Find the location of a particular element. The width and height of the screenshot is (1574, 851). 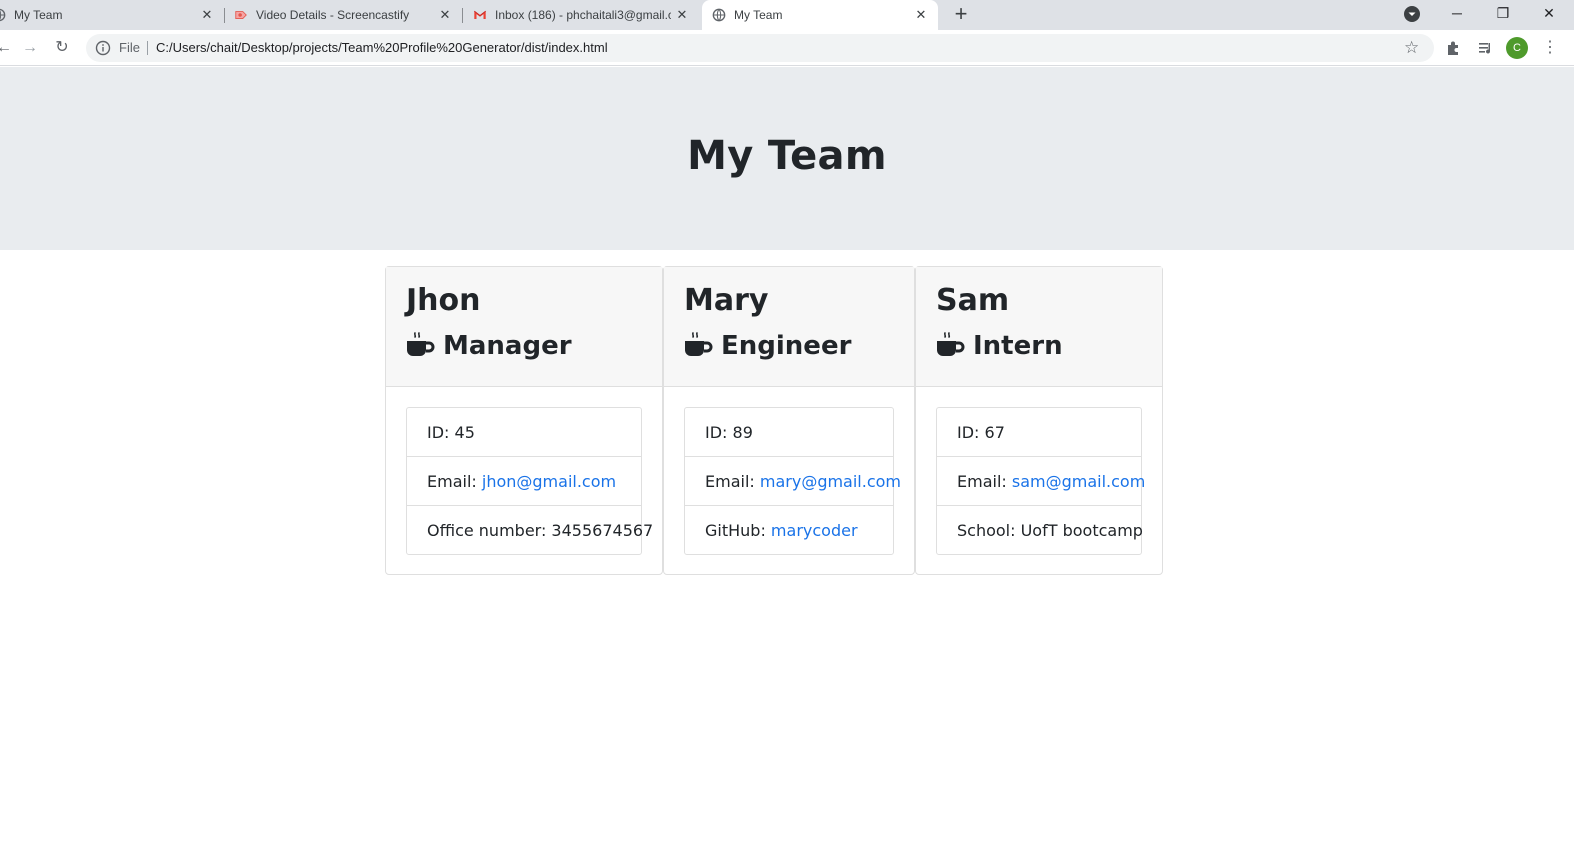

close-window-icon: ✕ is located at coordinates (1549, 15).